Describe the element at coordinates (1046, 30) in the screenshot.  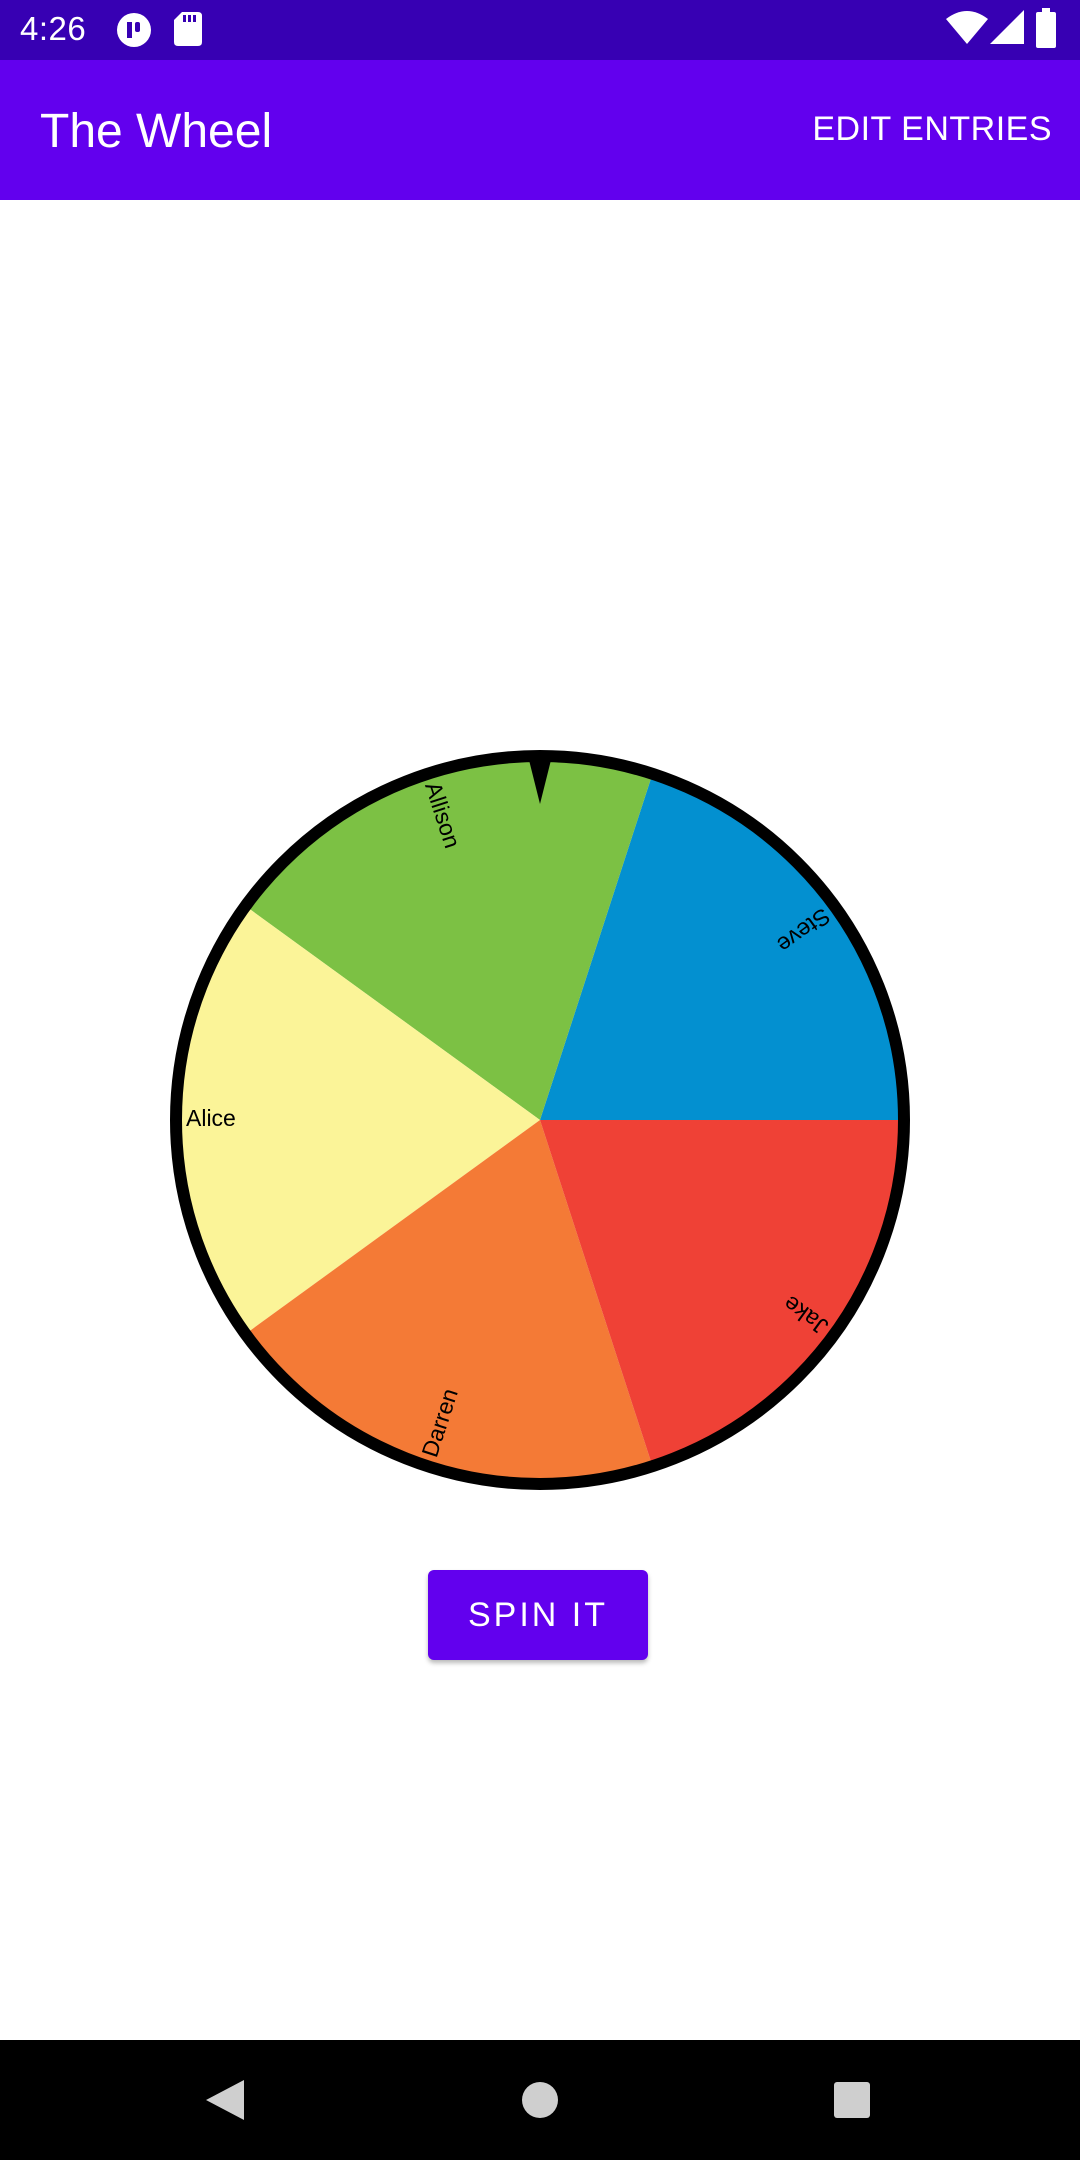
I see `battery-icon` at that location.